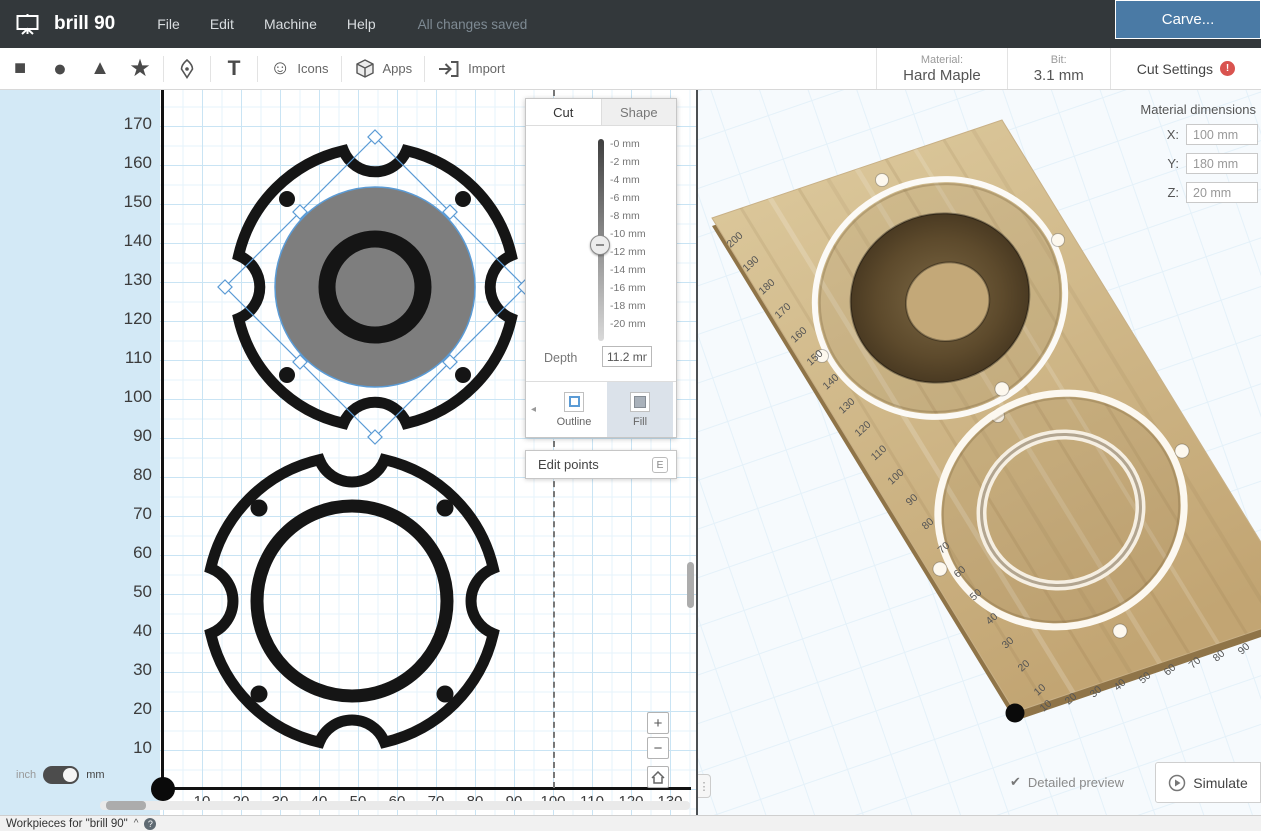 The width and height of the screenshot is (1261, 831). I want to click on inch-label: inch, so click(26, 775).